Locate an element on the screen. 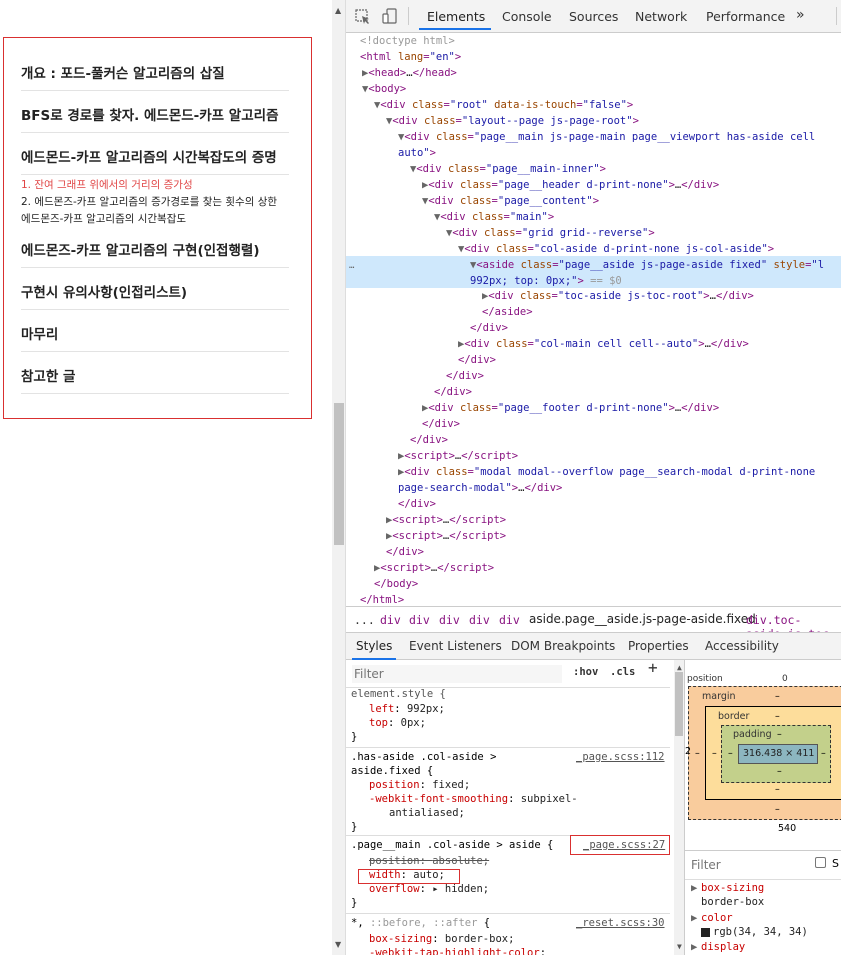 This screenshot has height=955, width=841. show-all-checkbox is located at coordinates (820, 862).